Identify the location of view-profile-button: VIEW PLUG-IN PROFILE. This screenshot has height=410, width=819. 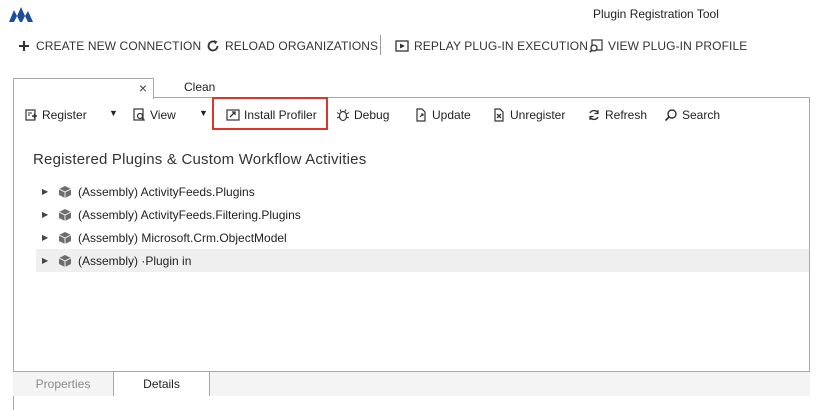
(668, 46).